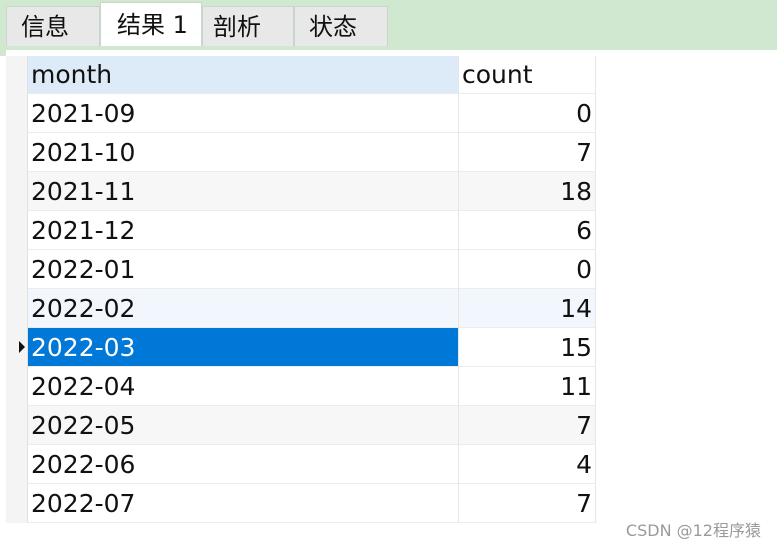 Image resolution: width=777 pixels, height=551 pixels. Describe the element at coordinates (243, 347) in the screenshot. I see `cell-month-selected: 2022-03` at that location.